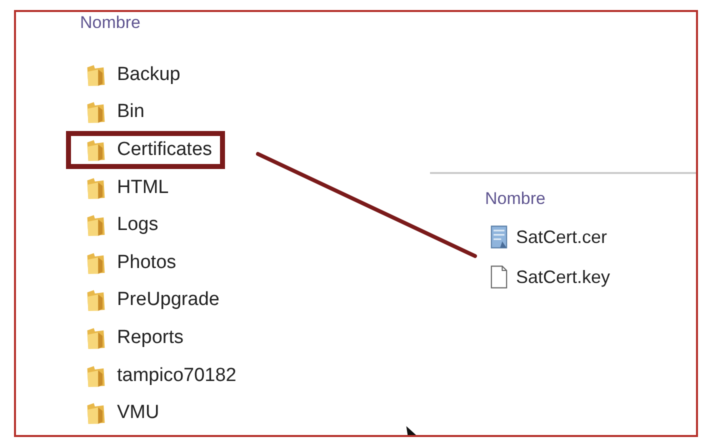 This screenshot has height=446, width=712. What do you see at coordinates (112, 113) in the screenshot?
I see `folder-item: Bin` at bounding box center [112, 113].